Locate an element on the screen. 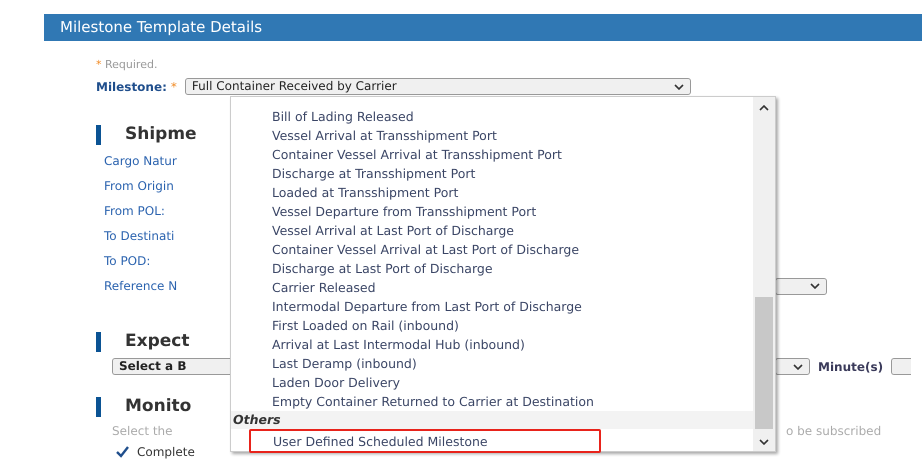 Image resolution: width=922 pixels, height=463 pixels. section-title: Shipme is located at coordinates (161, 134).